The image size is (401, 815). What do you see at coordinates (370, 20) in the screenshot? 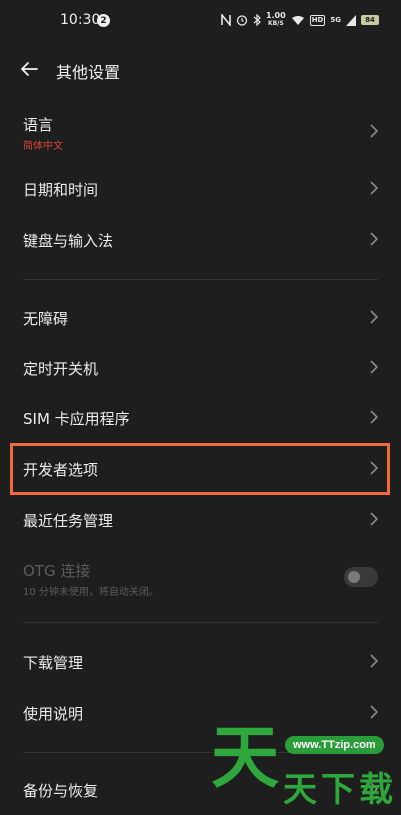
I see `battery-icon: 84` at bounding box center [370, 20].